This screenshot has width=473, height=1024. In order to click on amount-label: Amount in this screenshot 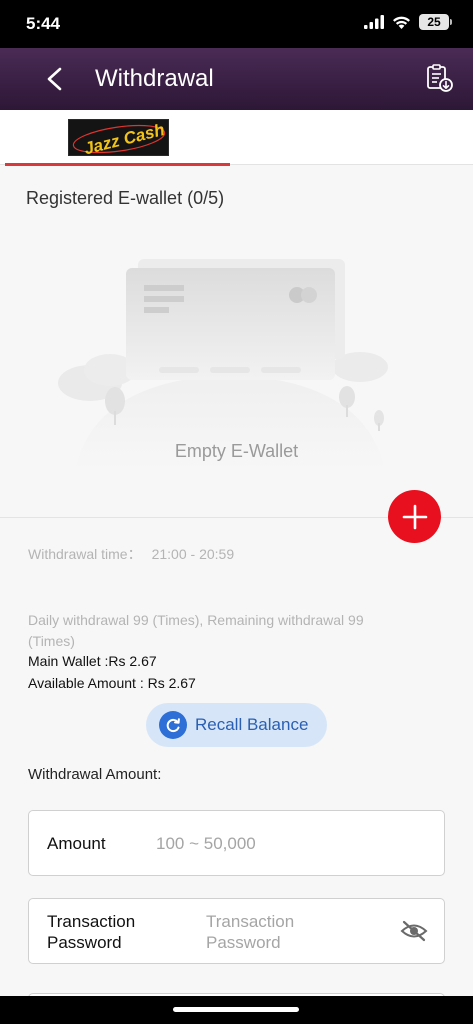, I will do `click(76, 843)`.